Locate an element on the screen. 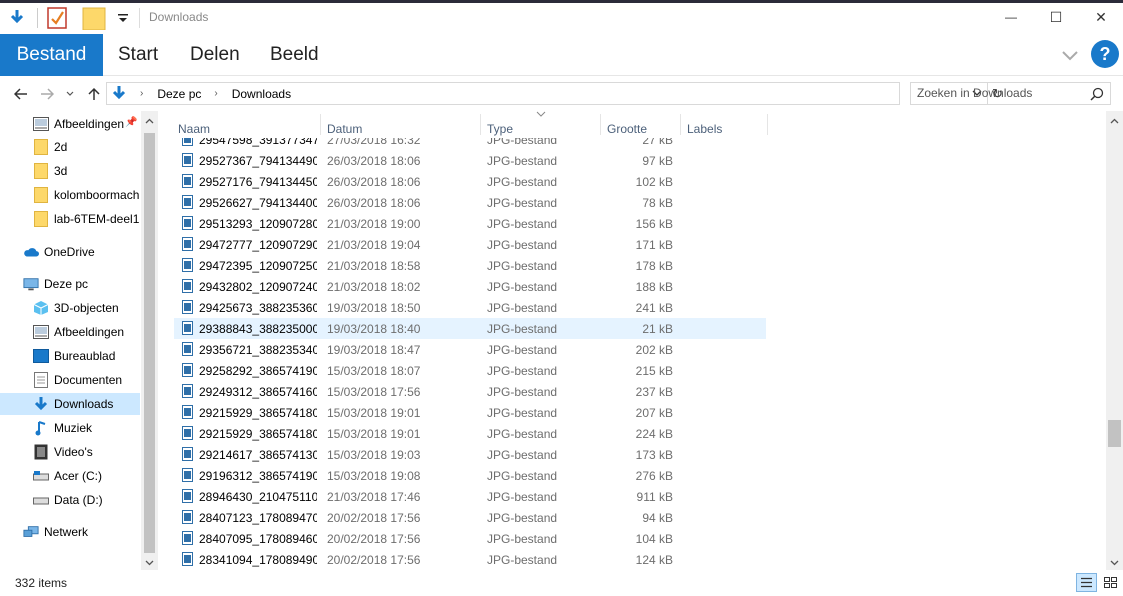  nav-onedrive: OneDrive is located at coordinates (70, 252).